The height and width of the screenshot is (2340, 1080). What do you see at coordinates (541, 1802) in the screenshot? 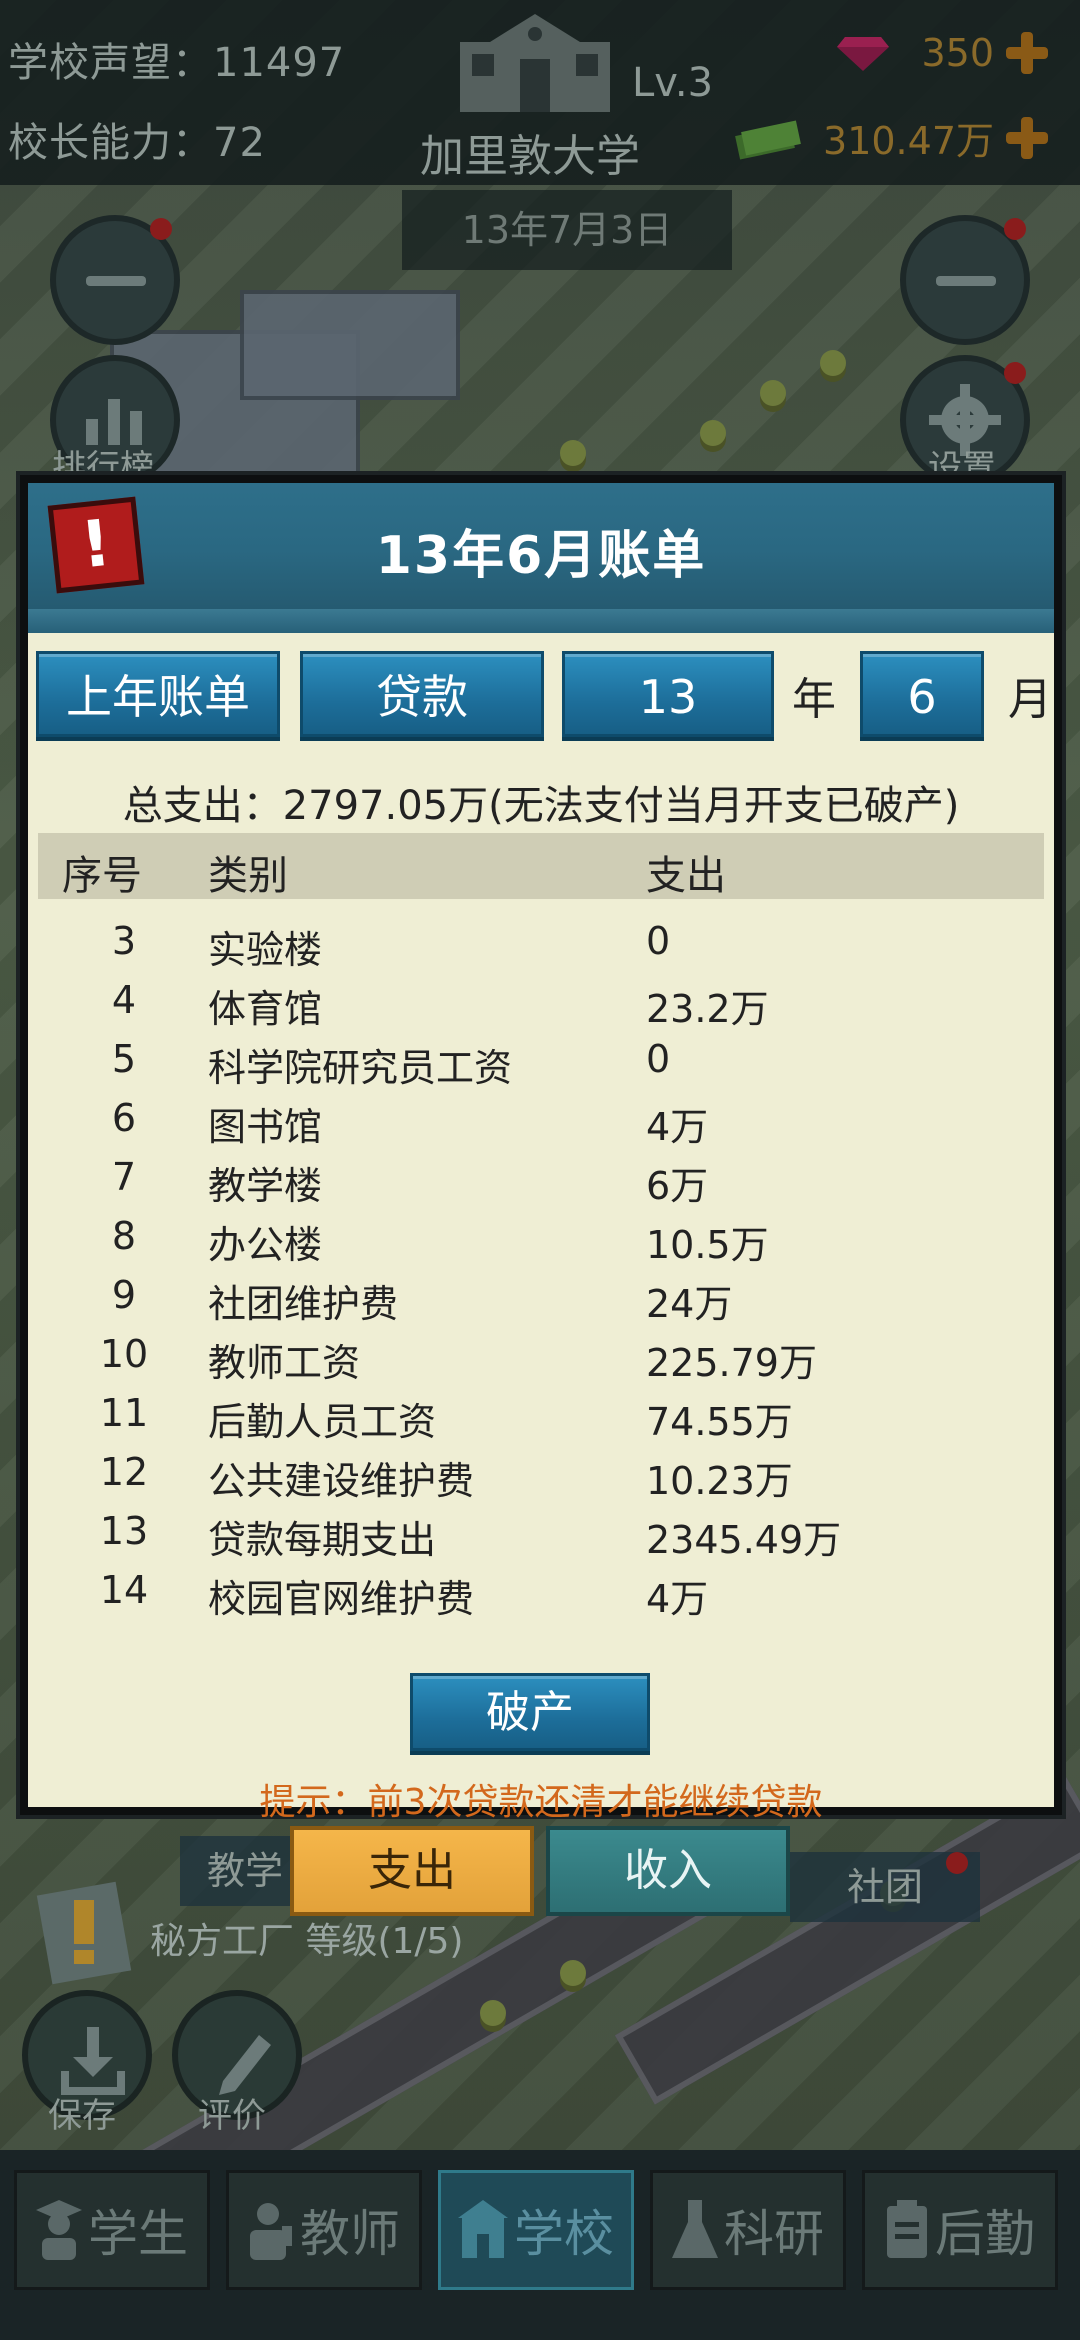
I see `loan-tip: 提示：前3次贷款还清才能继续贷款` at bounding box center [541, 1802].